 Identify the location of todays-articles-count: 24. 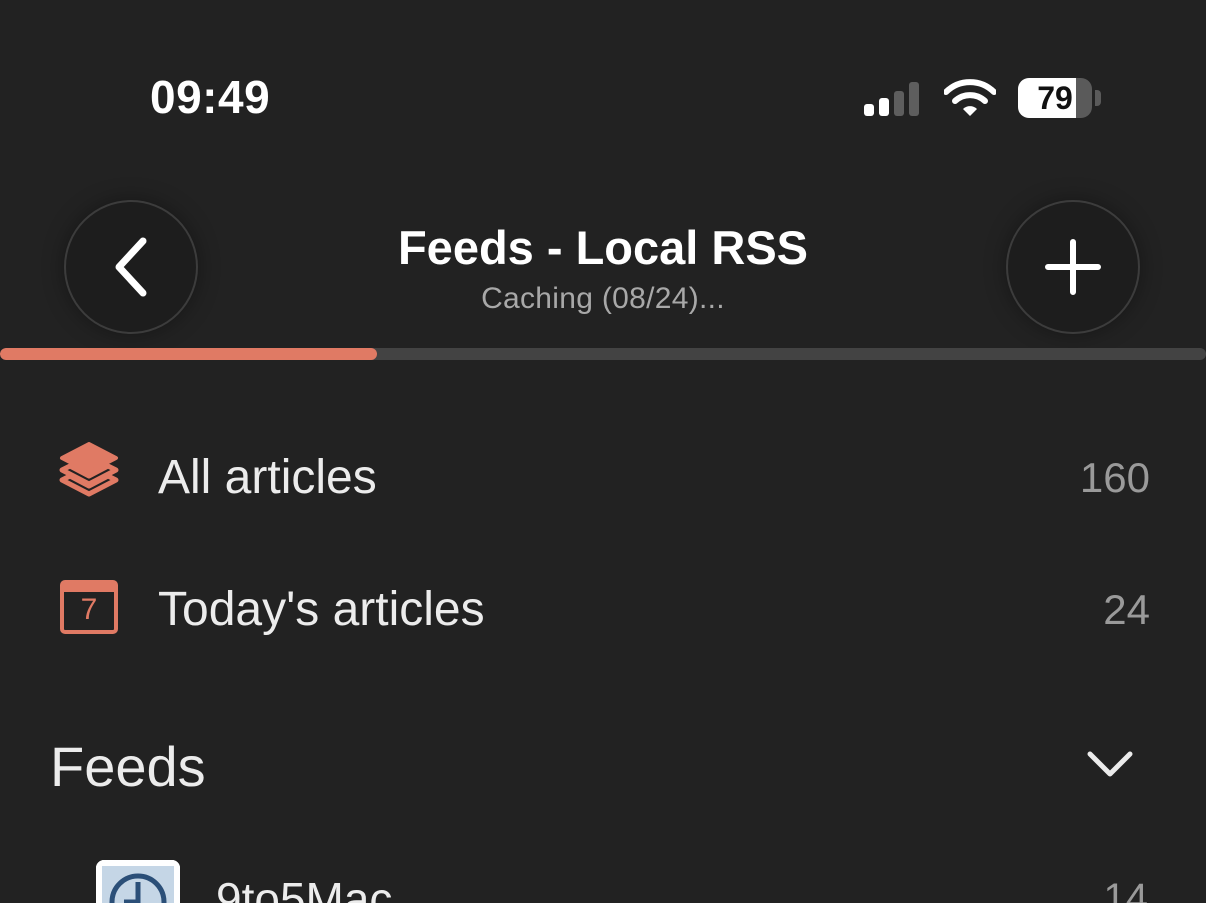
(1126, 609).